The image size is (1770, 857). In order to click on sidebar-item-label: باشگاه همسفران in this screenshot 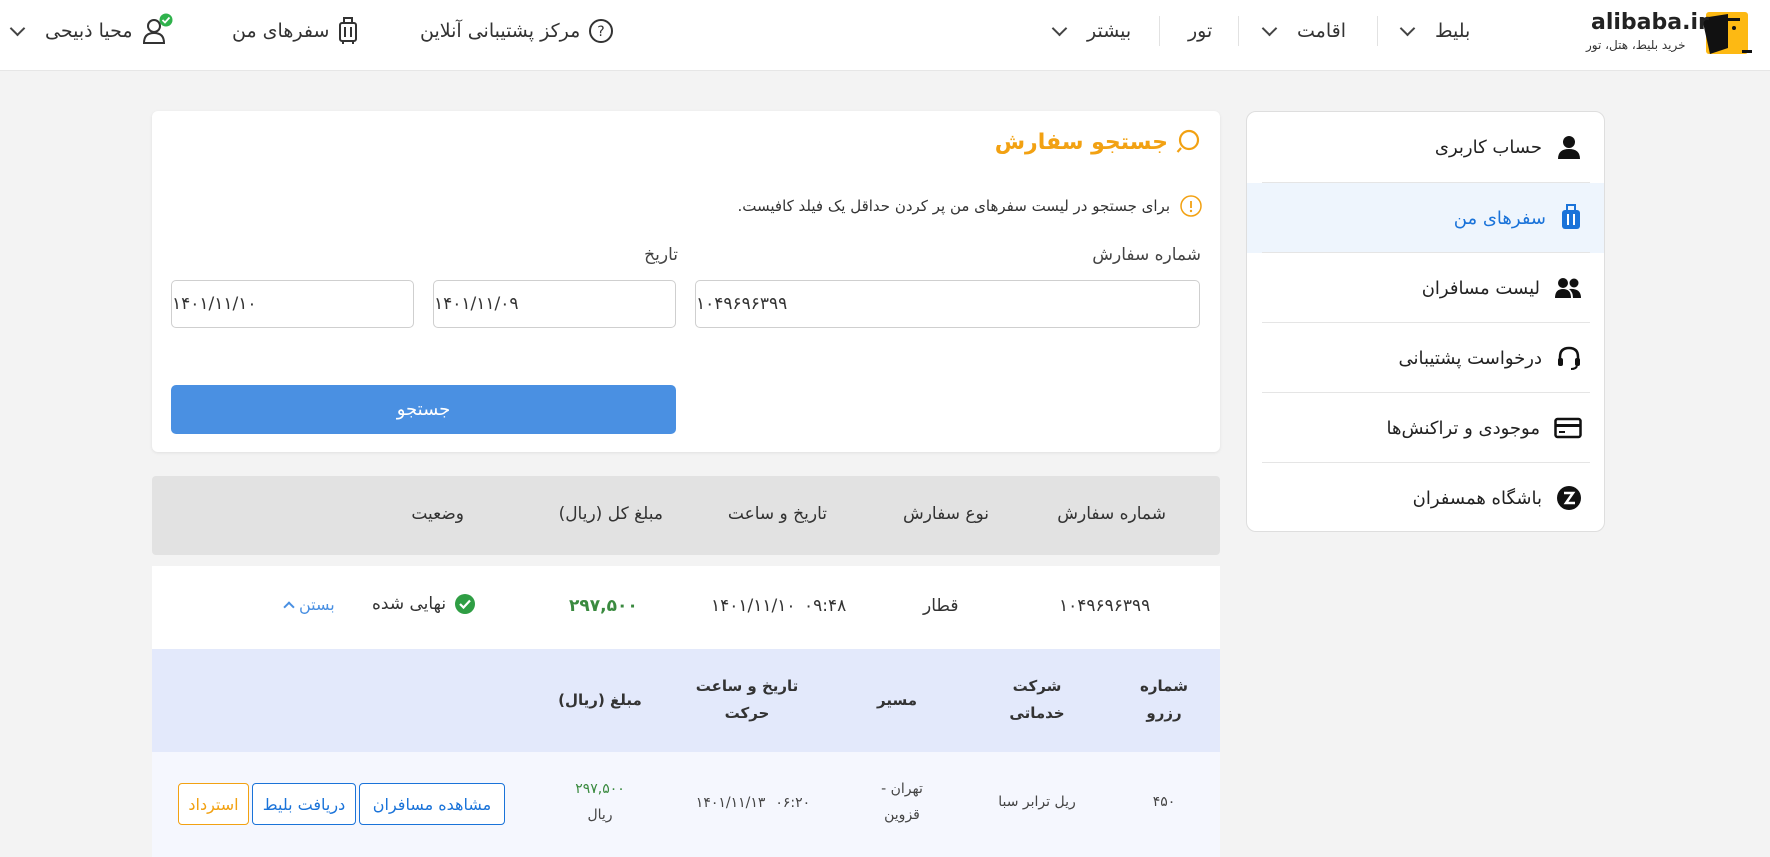, I will do `click(1477, 498)`.